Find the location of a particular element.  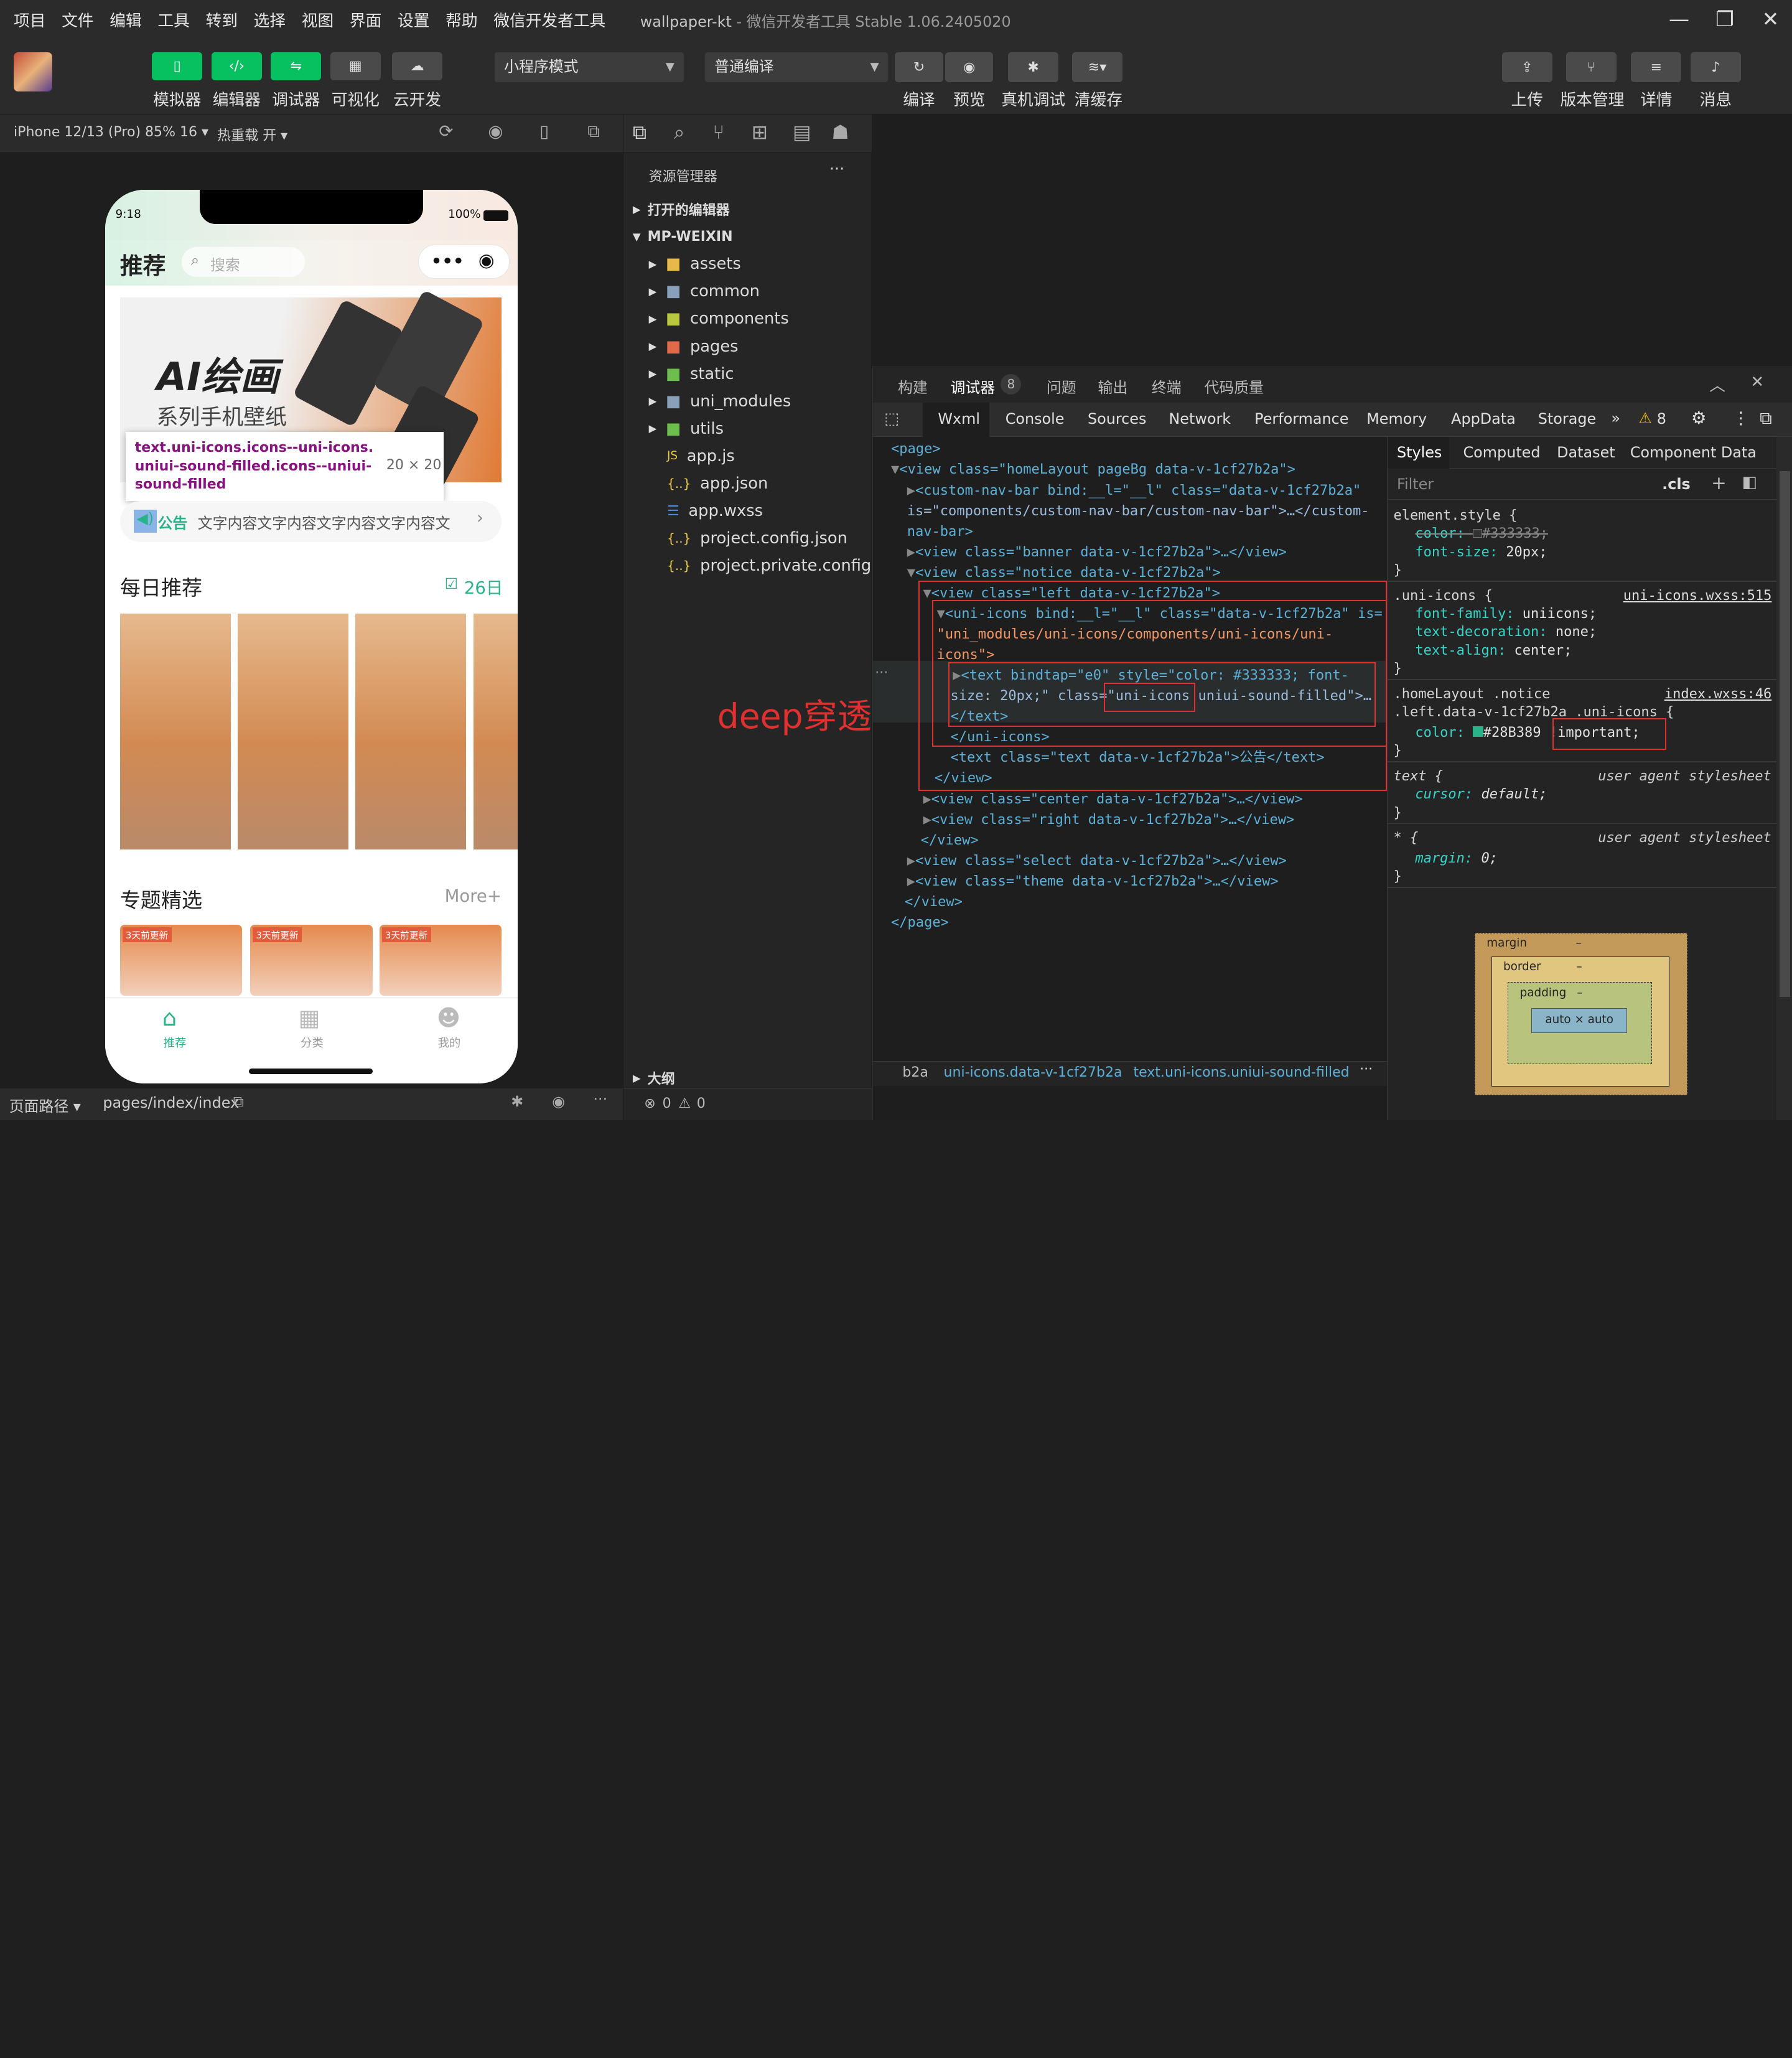

tab-category: 分类 is located at coordinates (312, 1042).